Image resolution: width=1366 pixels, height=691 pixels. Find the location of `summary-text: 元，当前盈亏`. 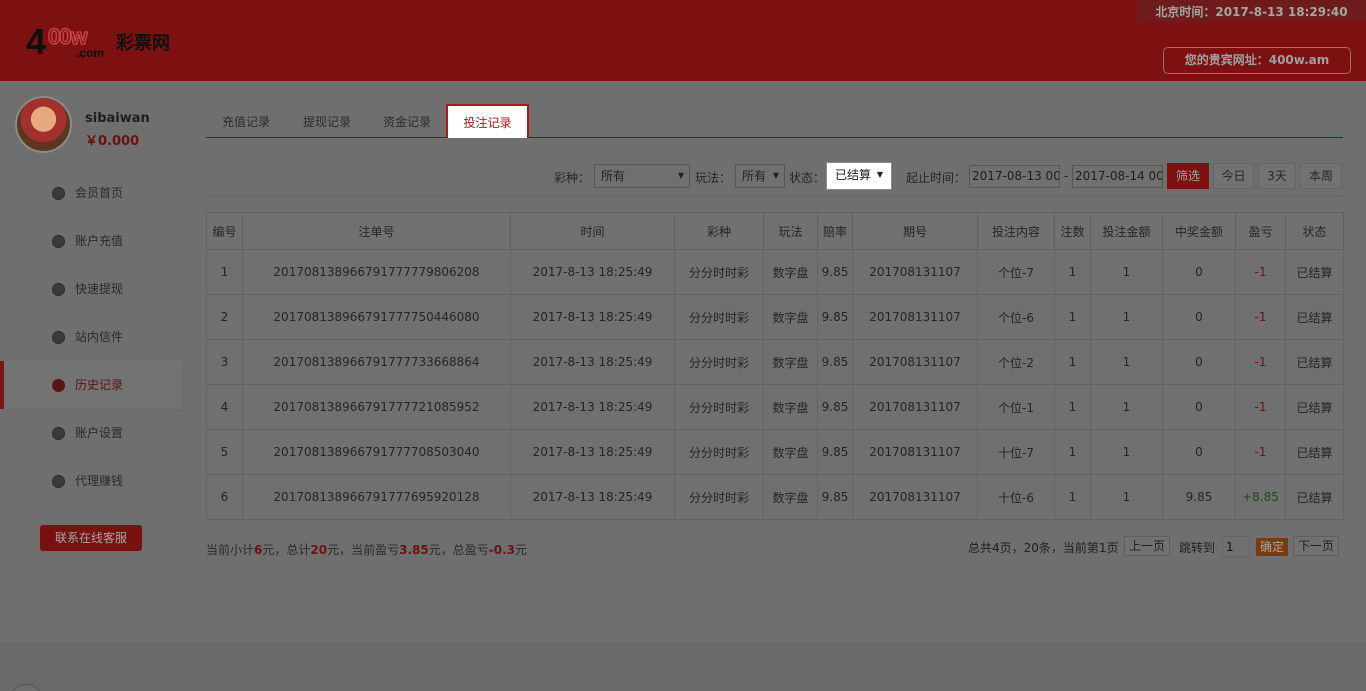

summary-text: 元，当前盈亏 is located at coordinates (363, 550).